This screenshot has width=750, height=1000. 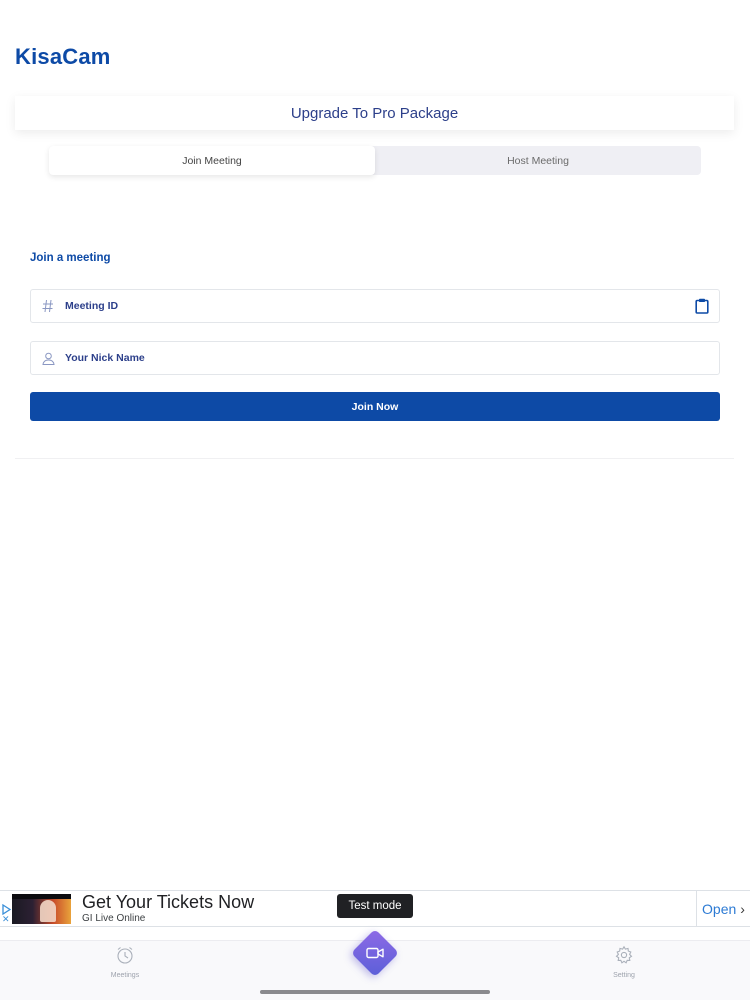 I want to click on upgrade-pro-button: Upgrade To Pro Package, so click(x=374, y=113).